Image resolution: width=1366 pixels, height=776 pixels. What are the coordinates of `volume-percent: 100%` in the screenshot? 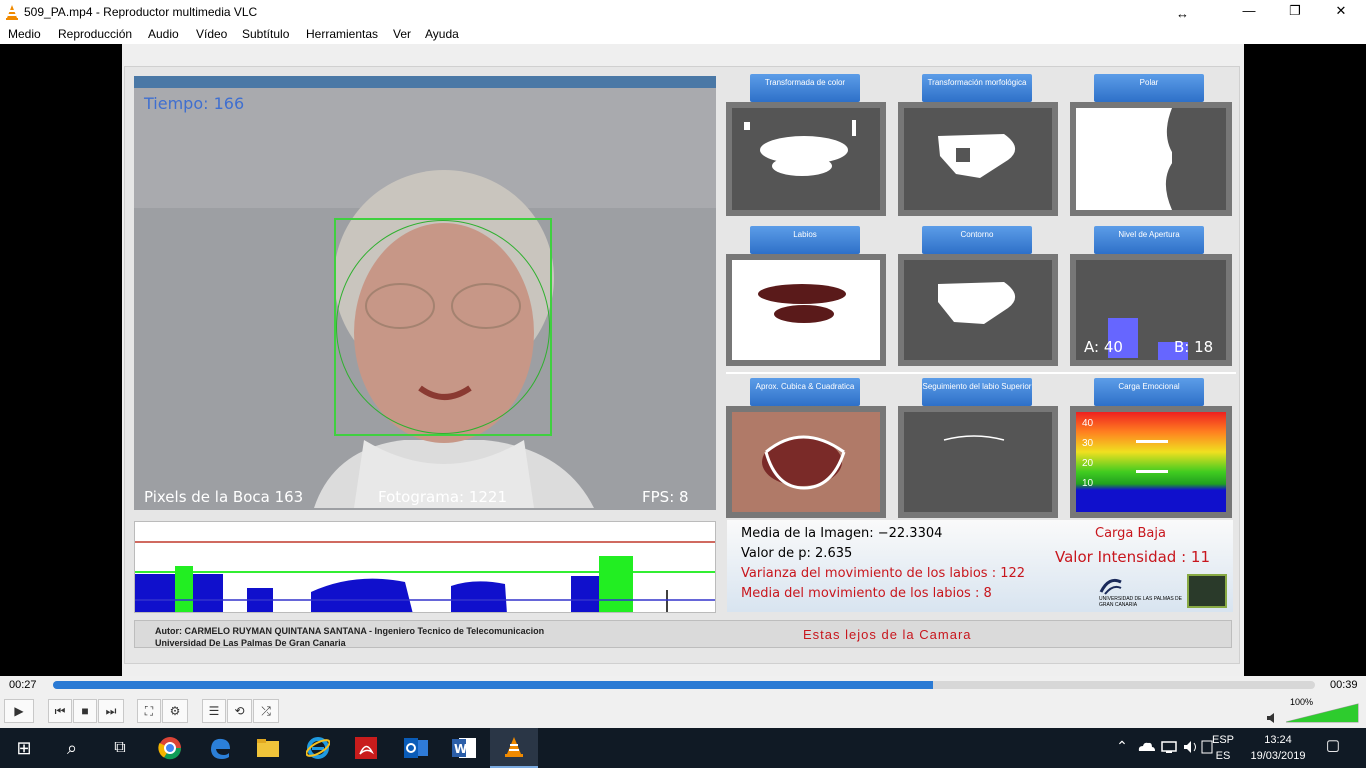 It's located at (1302, 702).